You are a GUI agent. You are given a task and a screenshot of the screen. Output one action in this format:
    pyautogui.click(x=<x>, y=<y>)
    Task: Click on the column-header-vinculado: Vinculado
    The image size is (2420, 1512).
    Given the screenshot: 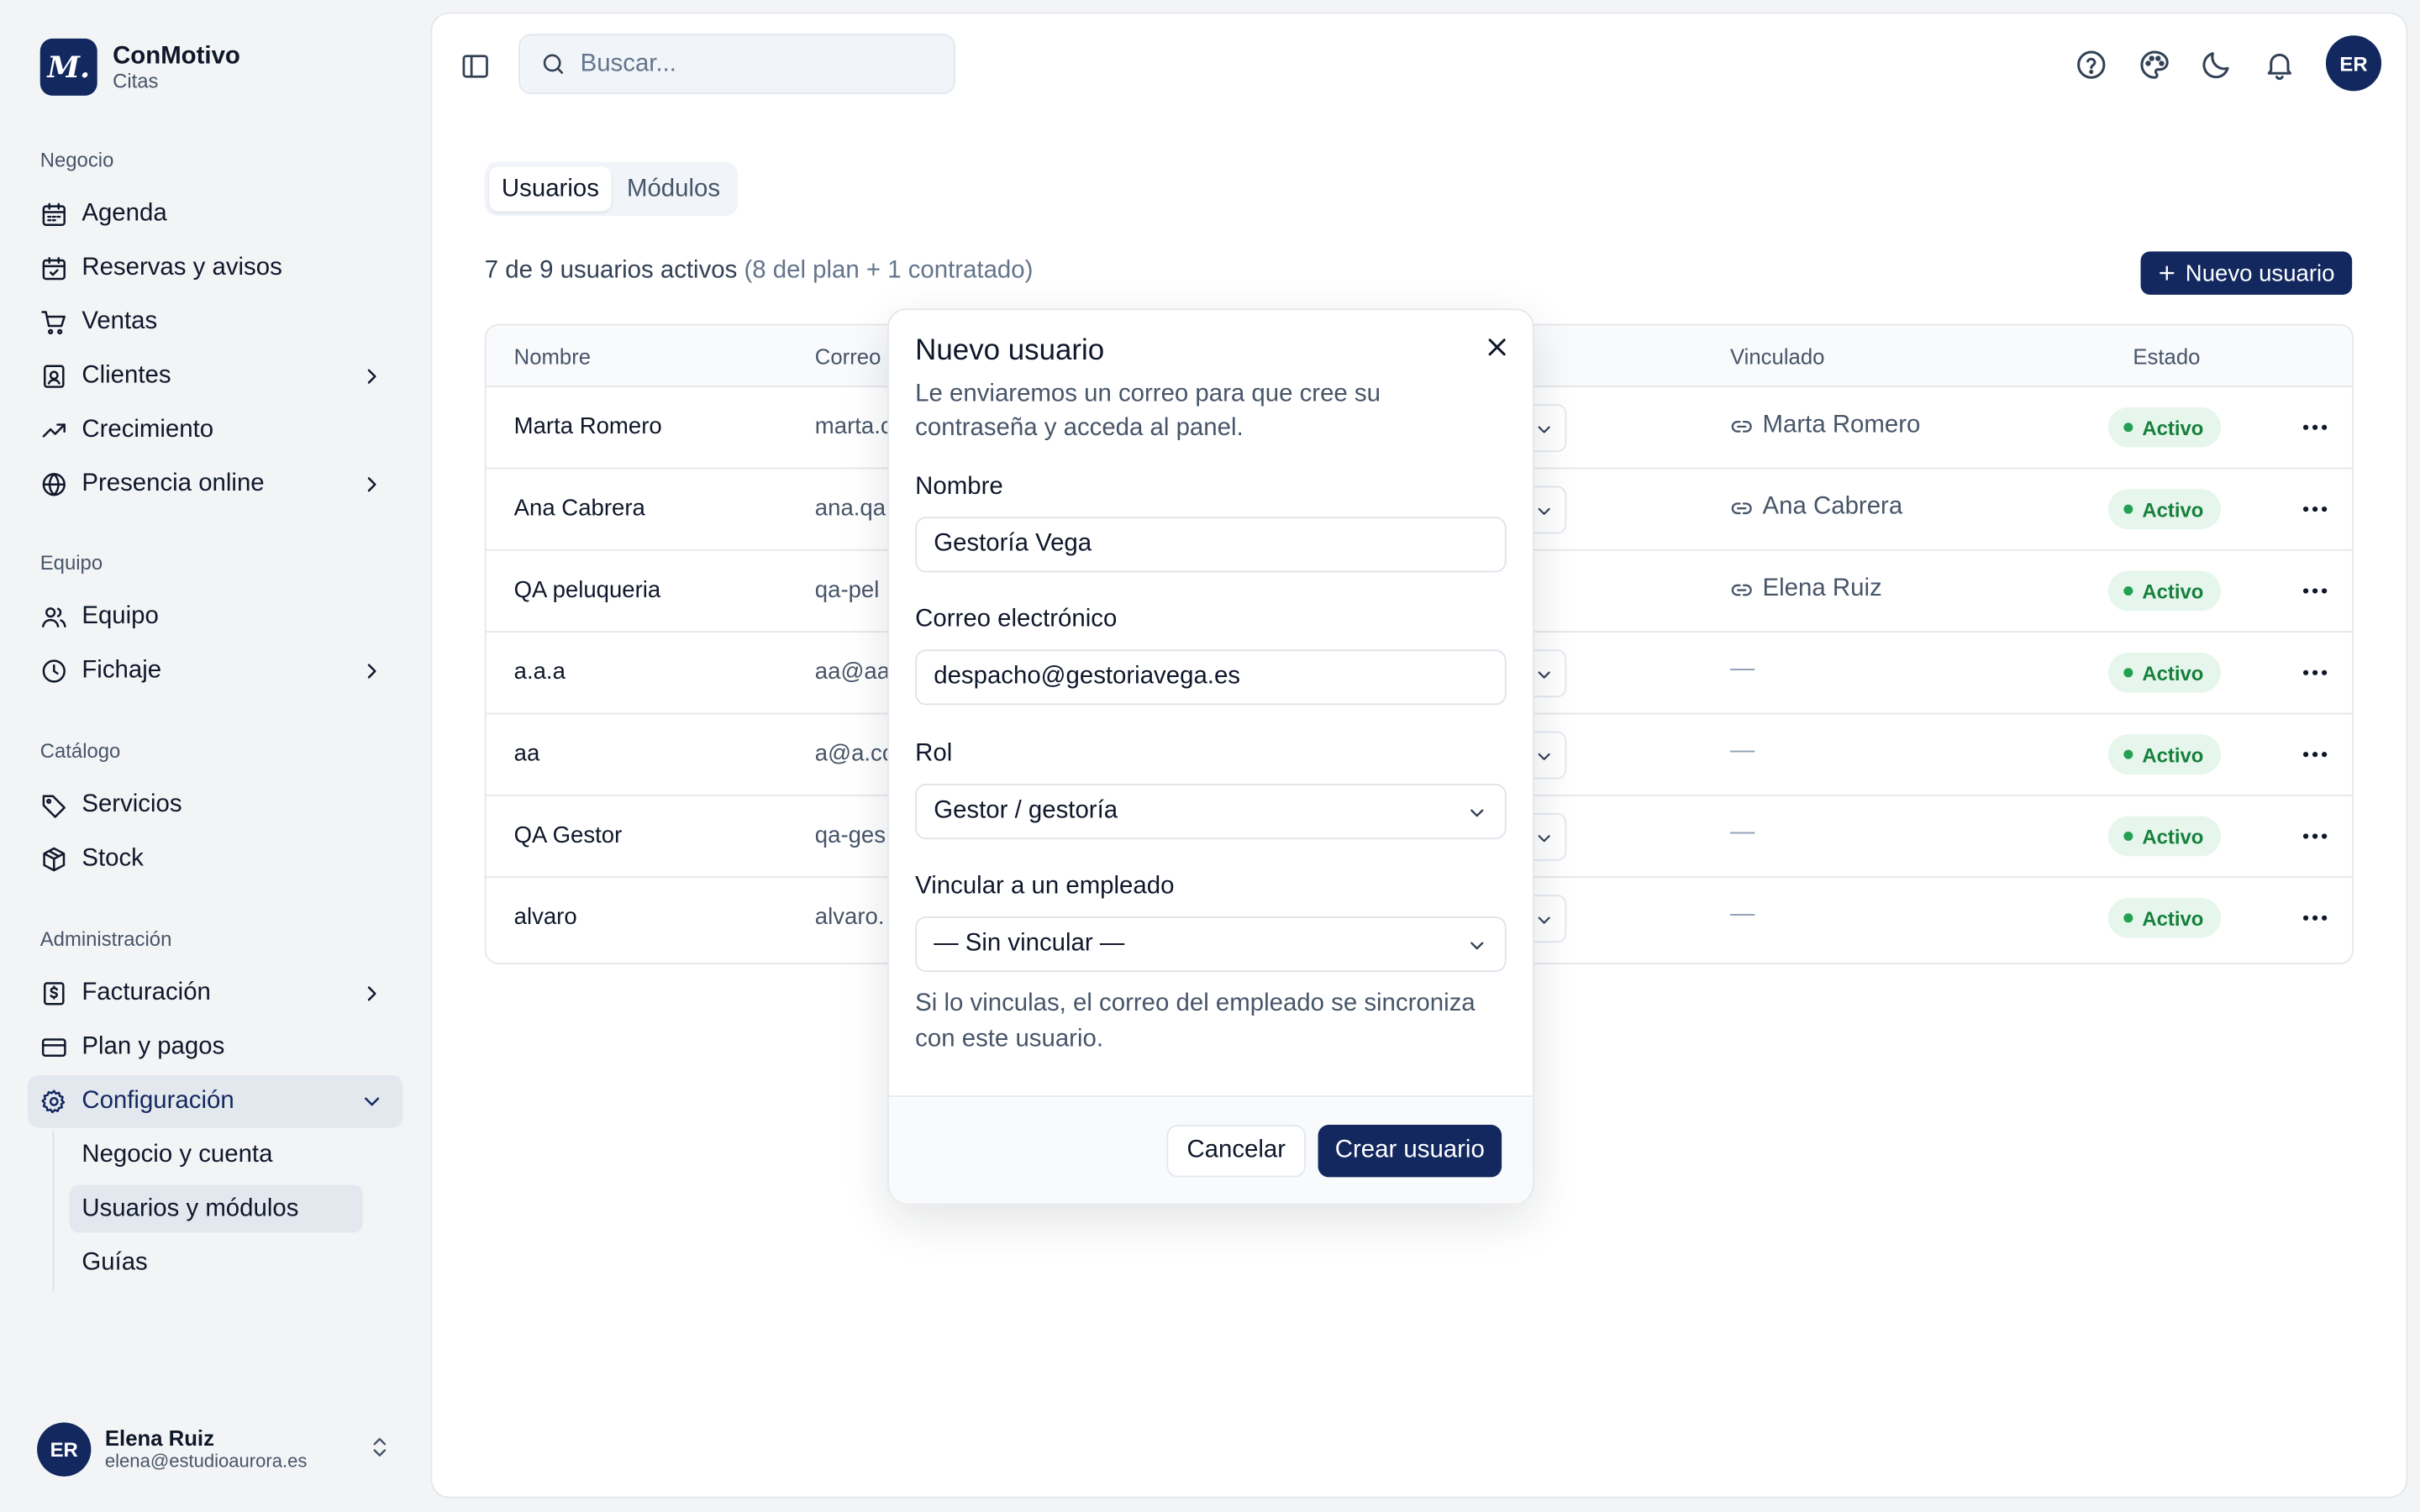 What is the action you would take?
    pyautogui.click(x=1777, y=356)
    